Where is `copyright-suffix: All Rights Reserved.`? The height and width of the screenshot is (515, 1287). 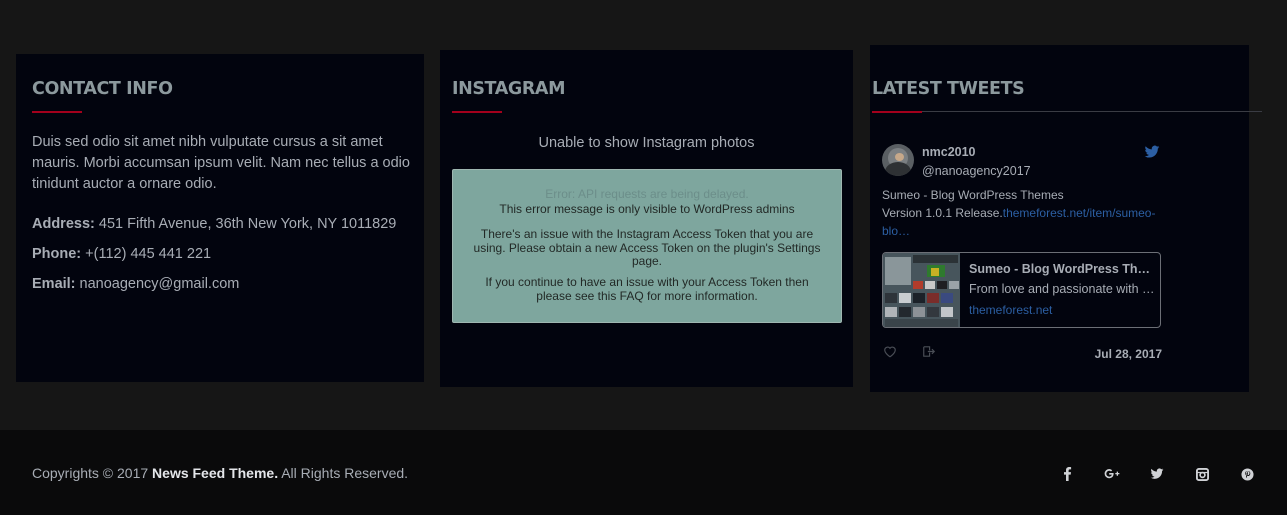 copyright-suffix: All Rights Reserved. is located at coordinates (343, 473).